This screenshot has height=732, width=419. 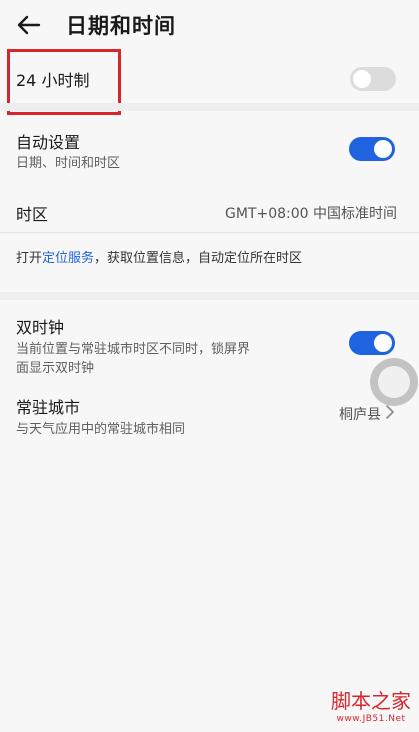 I want to click on dual-clock-subtitle-line2: 面显示双时钟, so click(x=55, y=368).